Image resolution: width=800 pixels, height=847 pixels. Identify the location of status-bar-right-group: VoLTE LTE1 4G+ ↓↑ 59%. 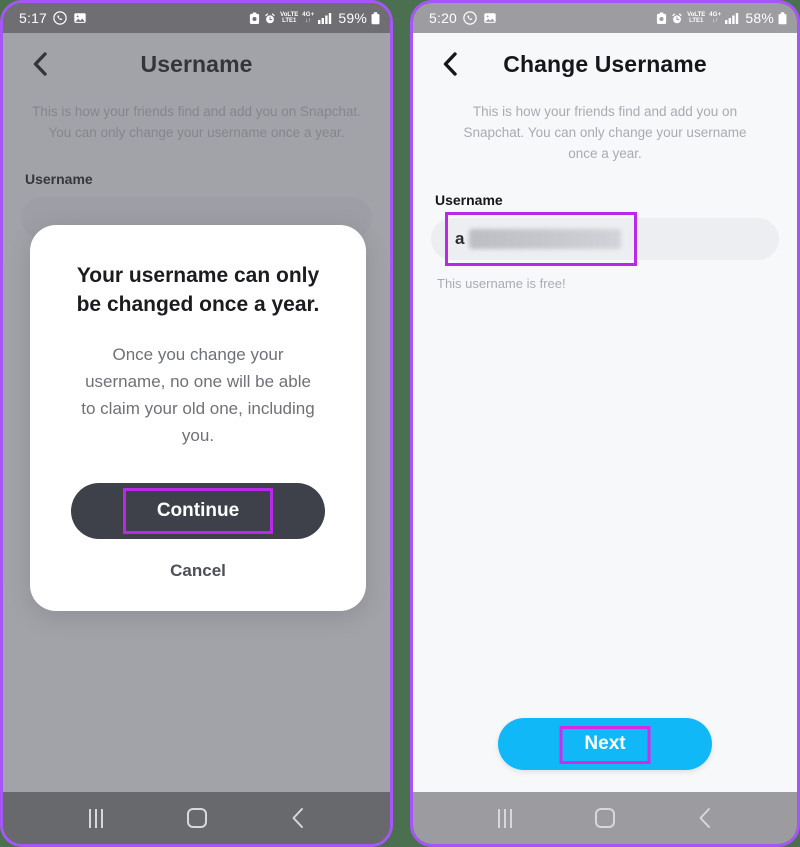
(314, 18).